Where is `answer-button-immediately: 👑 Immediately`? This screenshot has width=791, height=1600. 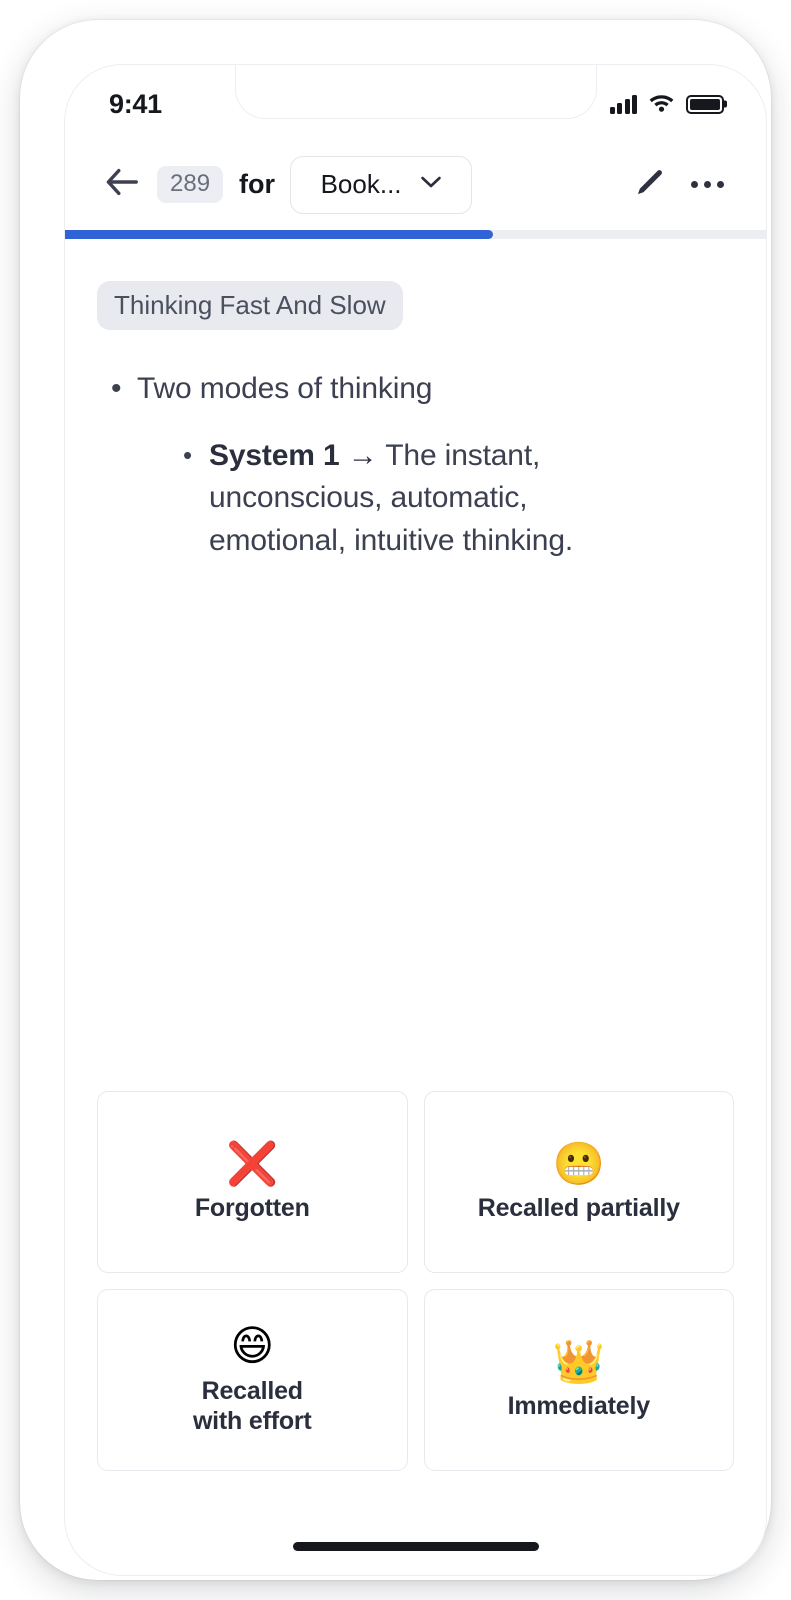
answer-button-immediately: 👑 Immediately is located at coordinates (578, 1380).